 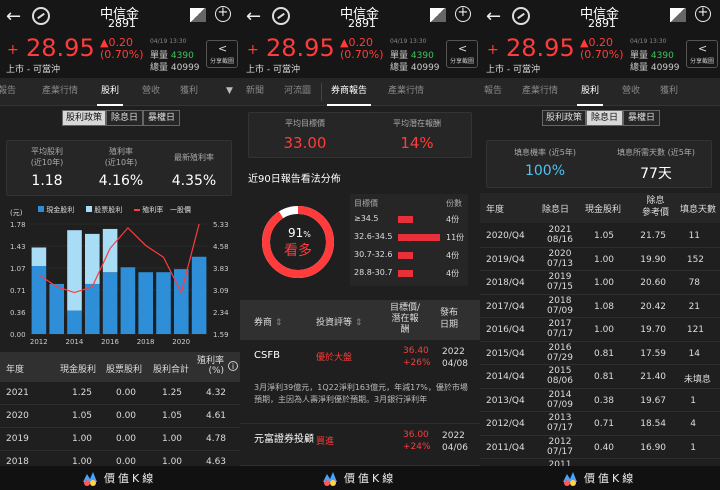 I want to click on dist-range: 28.8-30.7, so click(x=373, y=272).